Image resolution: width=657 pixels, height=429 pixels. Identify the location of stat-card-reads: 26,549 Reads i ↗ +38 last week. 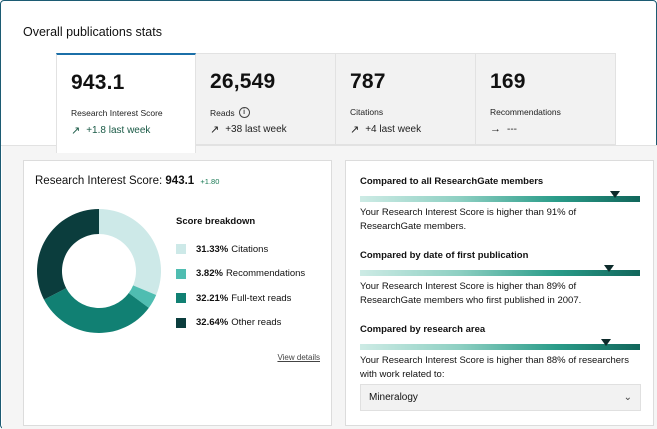
(266, 99).